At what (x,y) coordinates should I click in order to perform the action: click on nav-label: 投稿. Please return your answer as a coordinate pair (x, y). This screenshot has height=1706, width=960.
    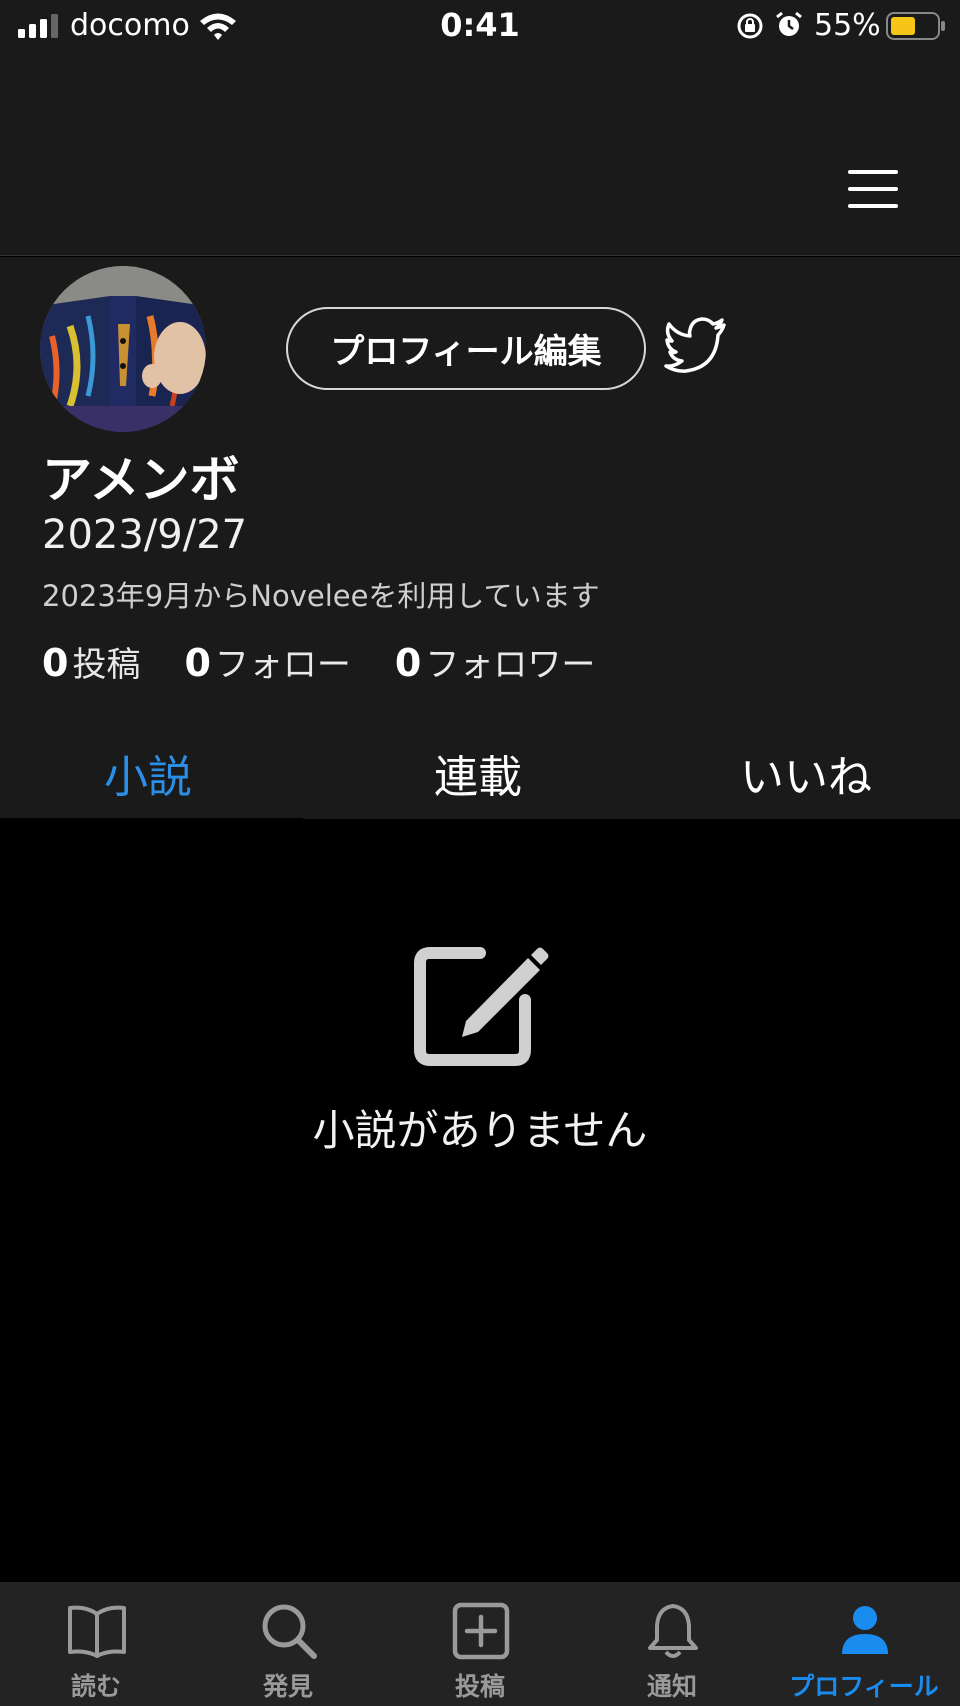
    Looking at the image, I should click on (479, 1686).